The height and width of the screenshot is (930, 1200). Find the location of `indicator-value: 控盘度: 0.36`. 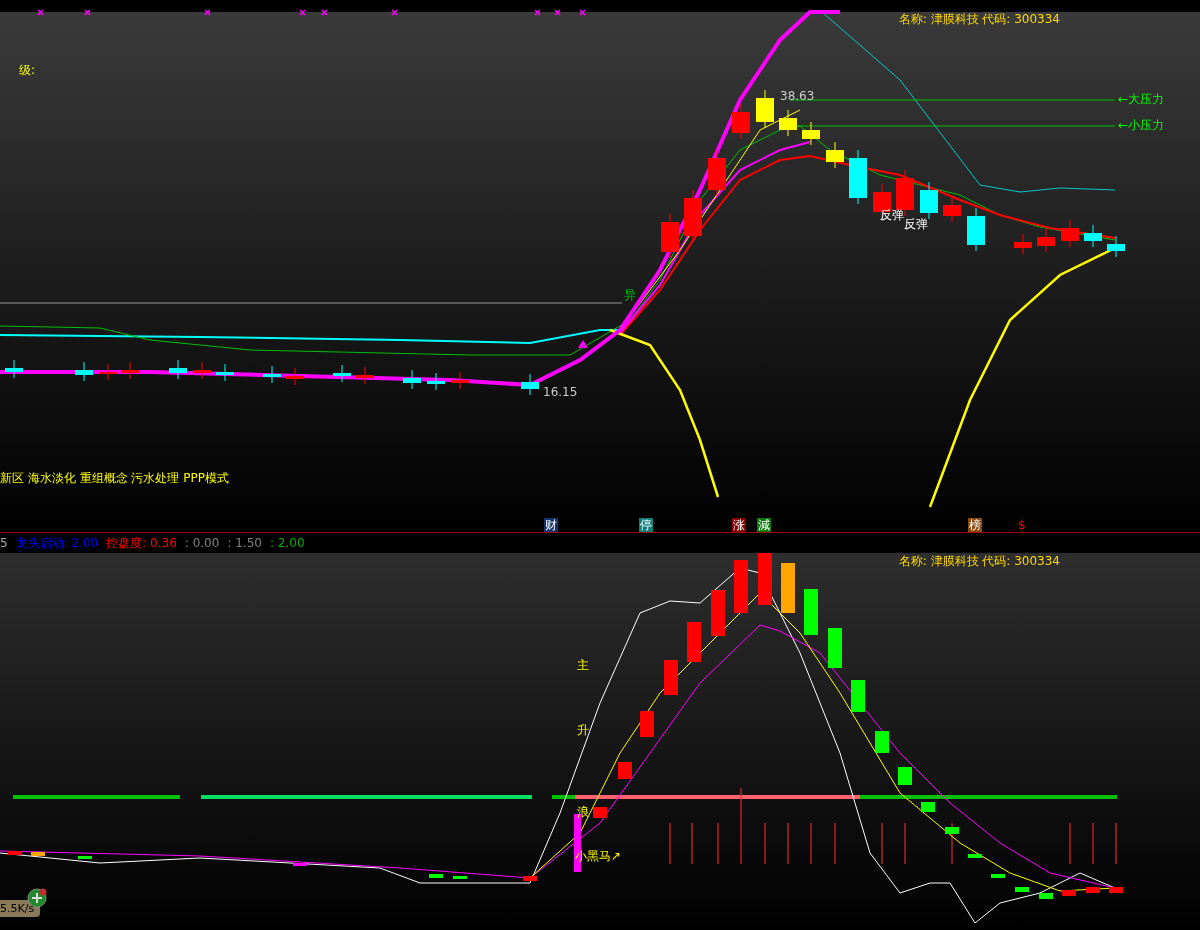

indicator-value: 控盘度: 0.36 is located at coordinates (141, 543).